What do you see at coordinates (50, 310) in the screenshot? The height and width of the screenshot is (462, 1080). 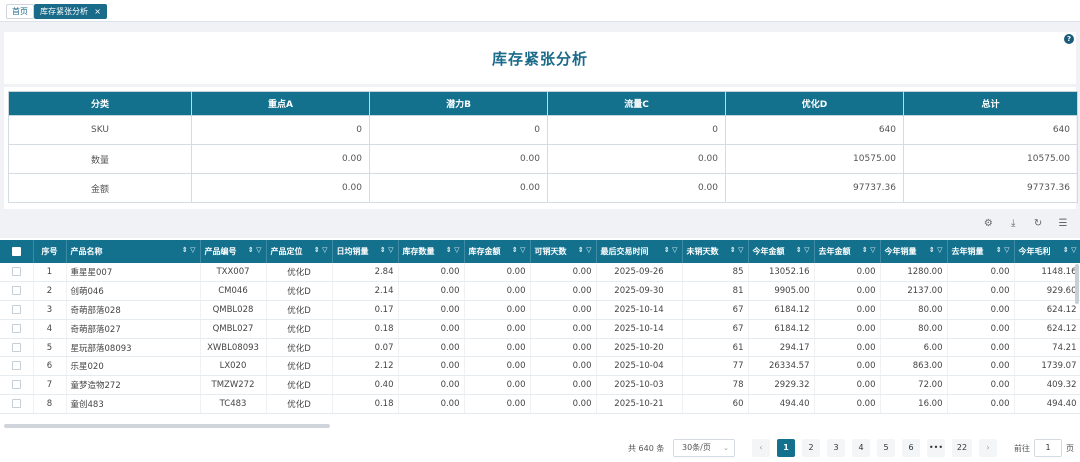 I see `table-cell: 3` at bounding box center [50, 310].